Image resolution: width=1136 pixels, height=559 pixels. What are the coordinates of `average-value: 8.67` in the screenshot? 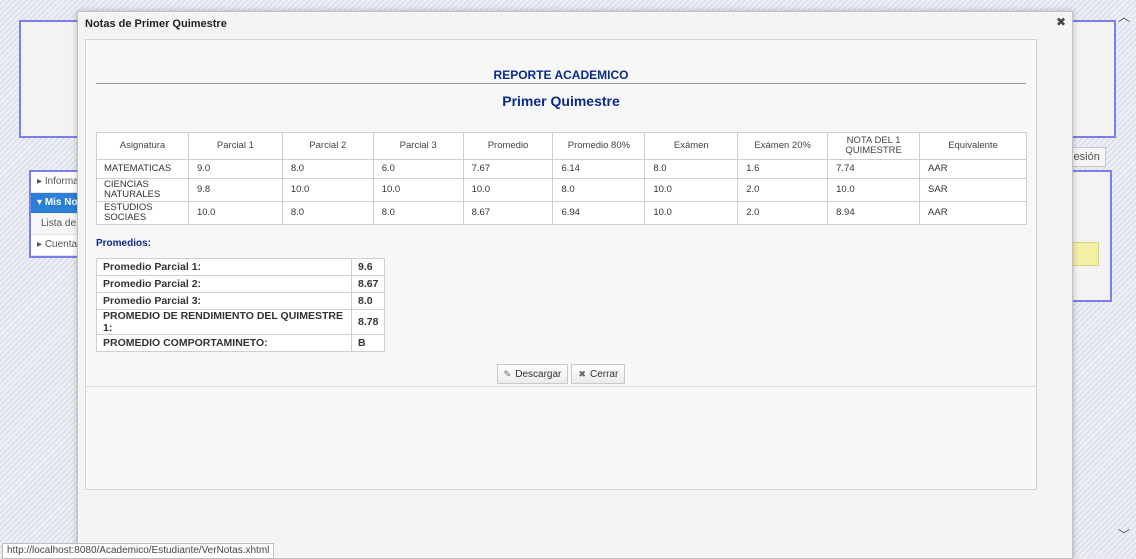 It's located at (368, 284).